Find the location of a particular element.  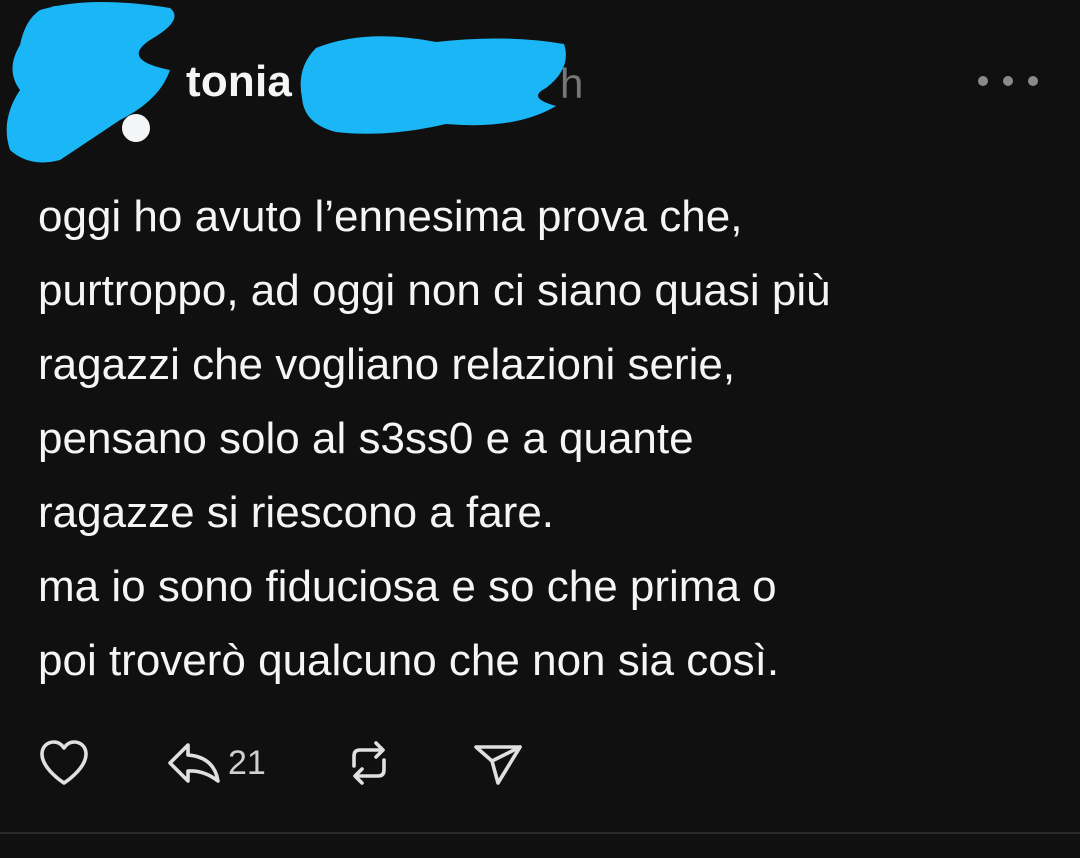

like-button is located at coordinates (65, 763).